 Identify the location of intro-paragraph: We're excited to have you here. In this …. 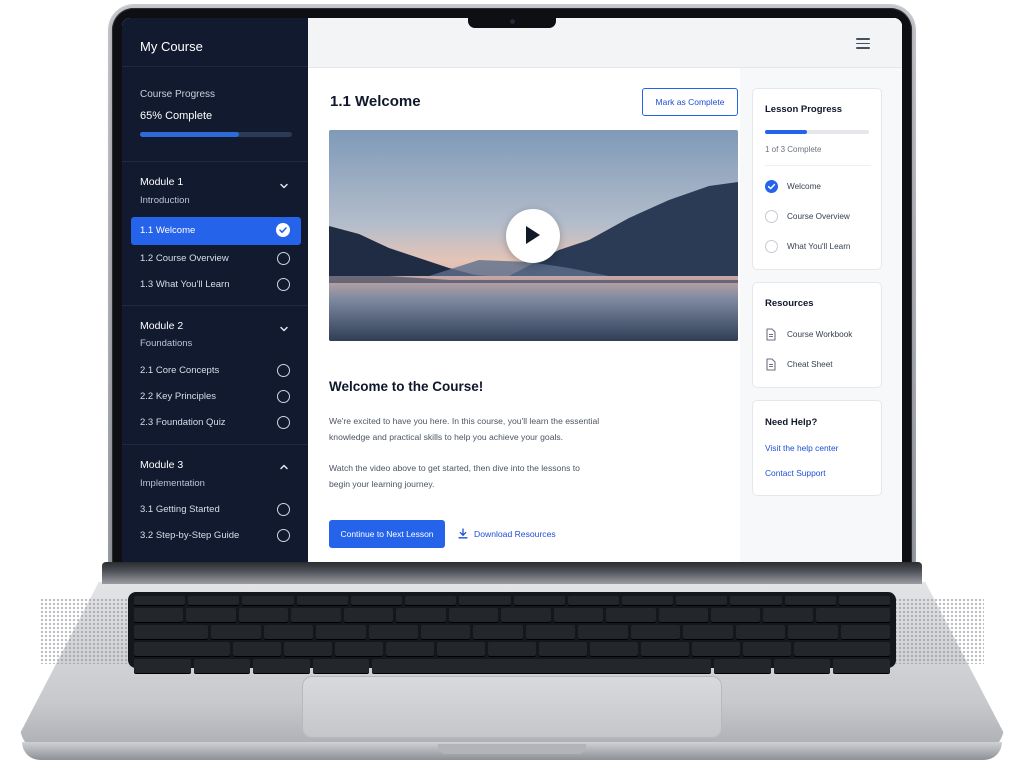
(479, 429).